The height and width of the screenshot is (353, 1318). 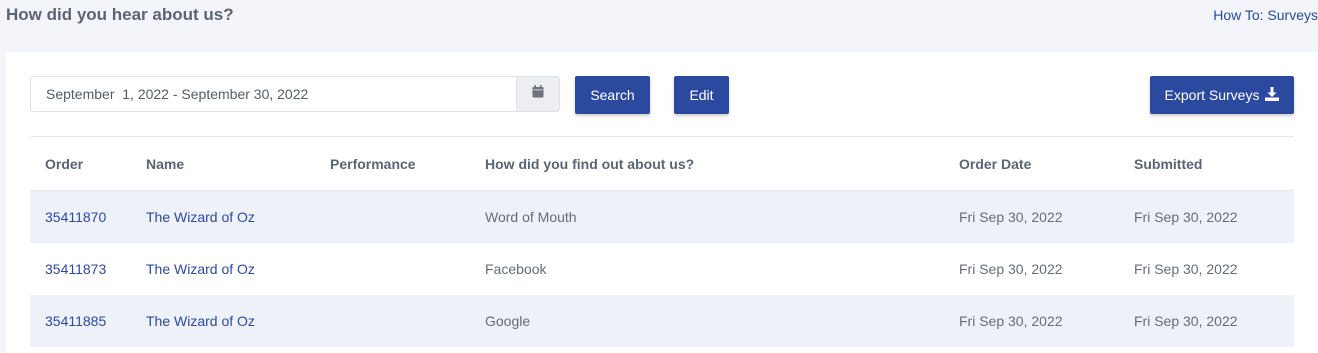 What do you see at coordinates (120, 14) in the screenshot?
I see `page-title: How did you hear about us?` at bounding box center [120, 14].